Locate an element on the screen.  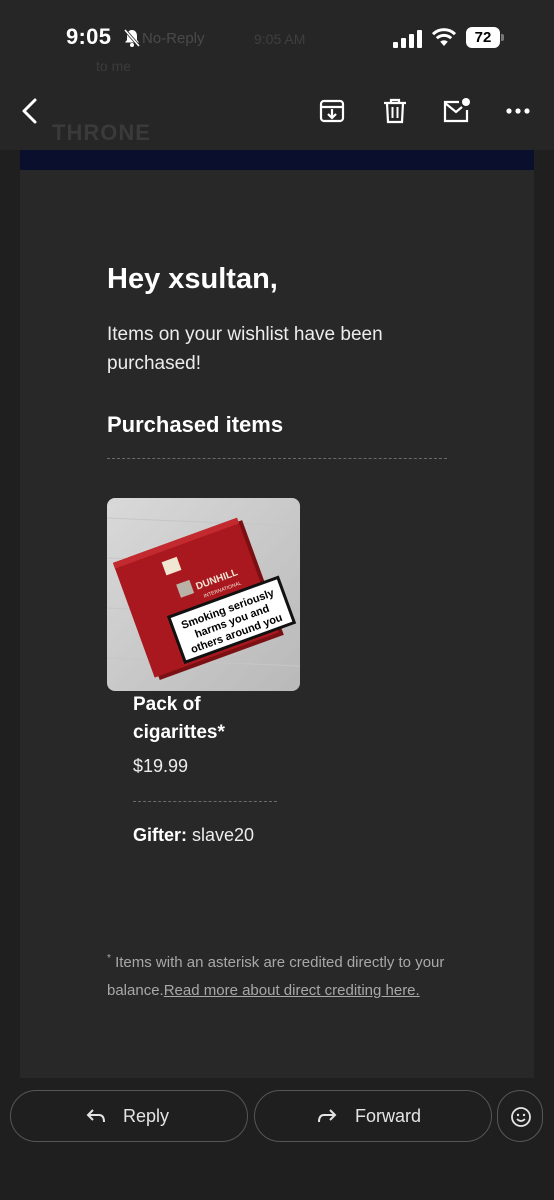
battery-level: 72 is located at coordinates (483, 37).